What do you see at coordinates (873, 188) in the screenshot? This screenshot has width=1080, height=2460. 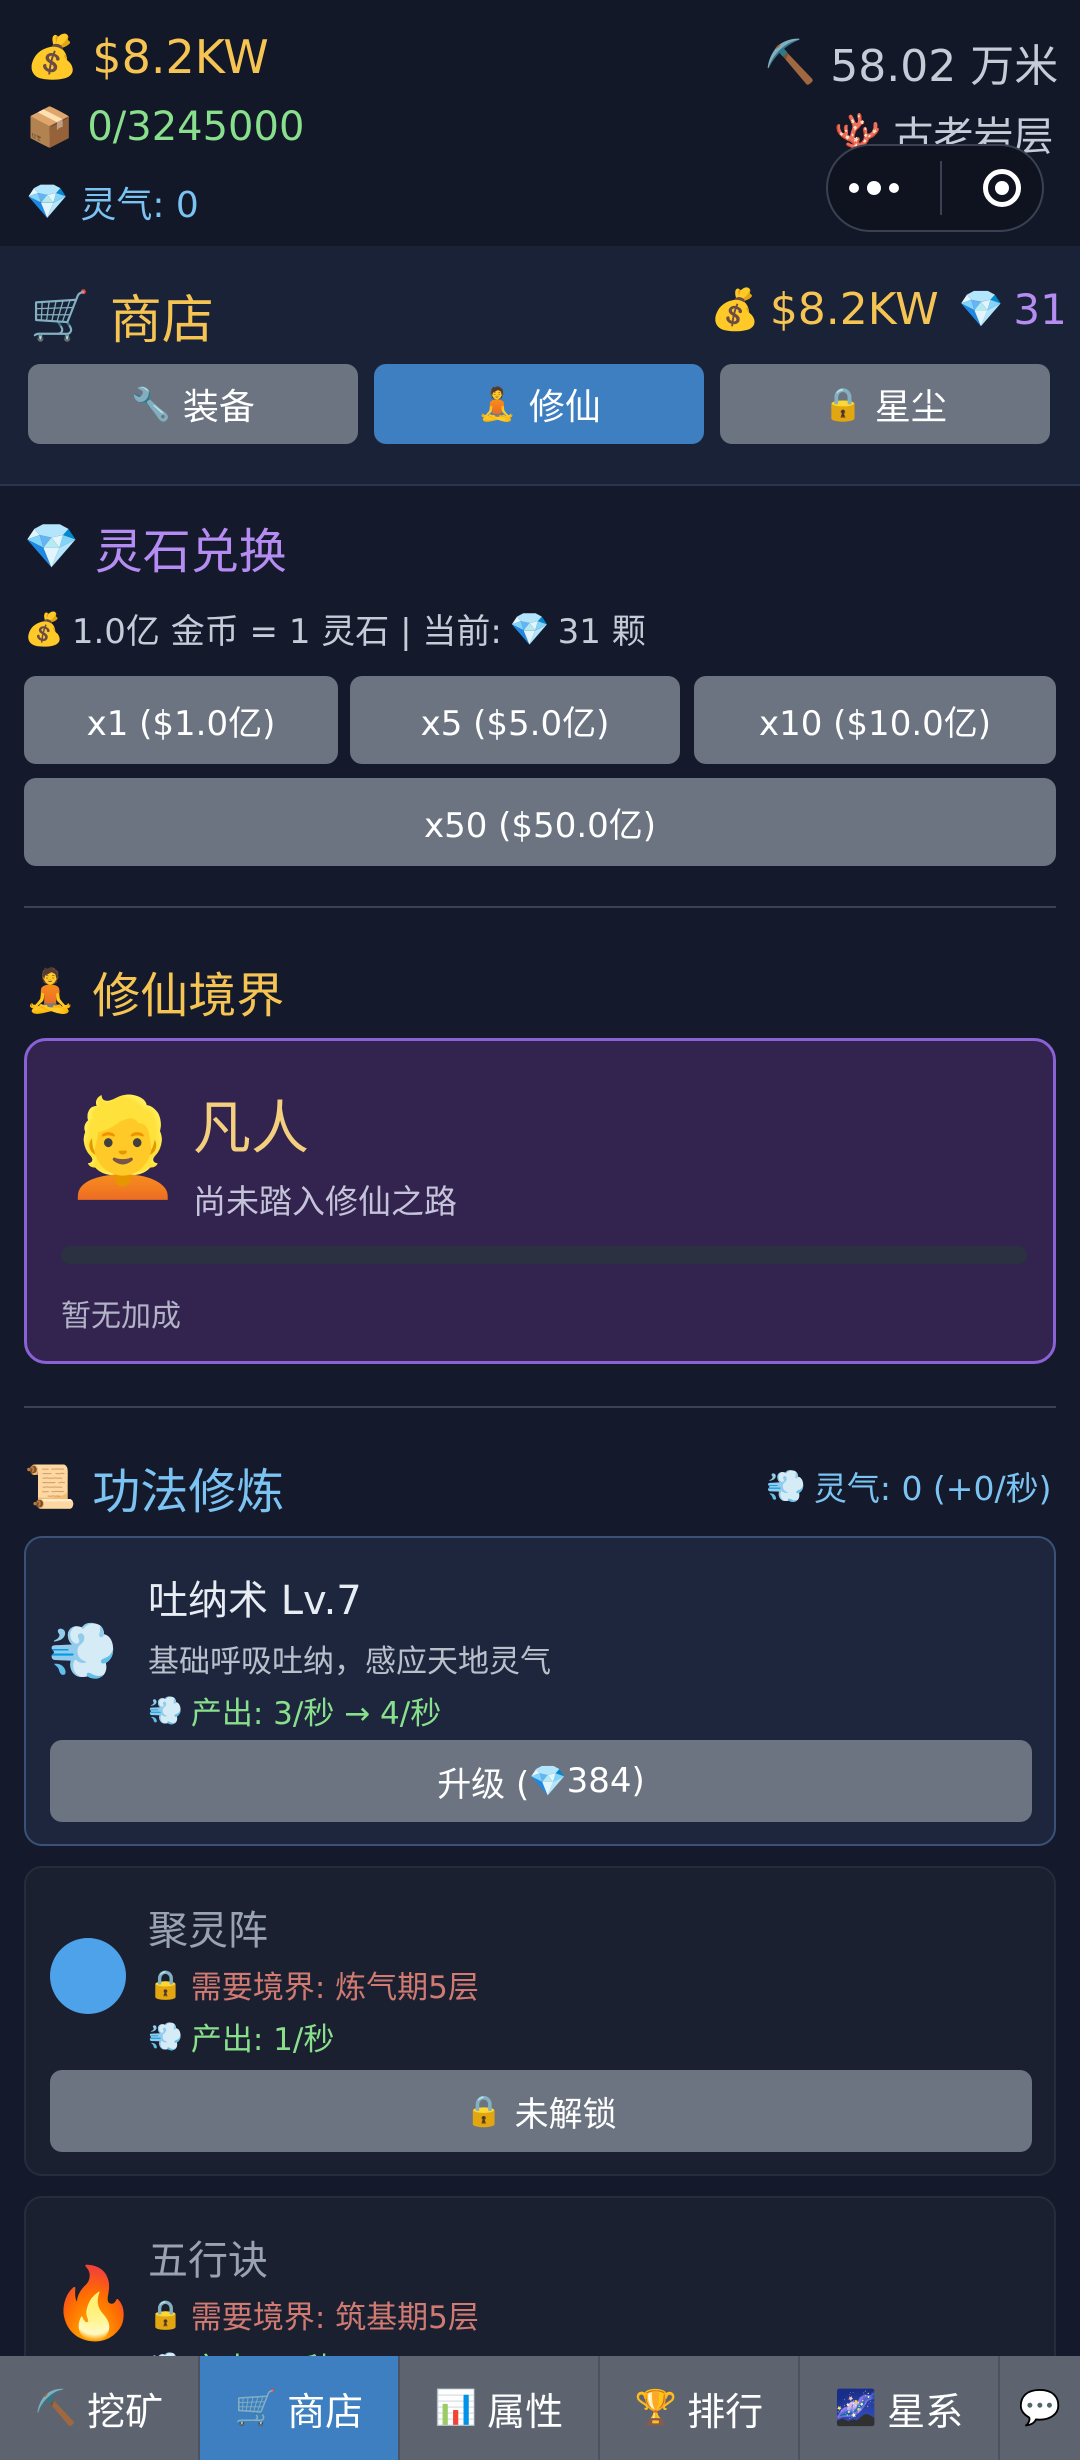 I see `more-menu-icon` at bounding box center [873, 188].